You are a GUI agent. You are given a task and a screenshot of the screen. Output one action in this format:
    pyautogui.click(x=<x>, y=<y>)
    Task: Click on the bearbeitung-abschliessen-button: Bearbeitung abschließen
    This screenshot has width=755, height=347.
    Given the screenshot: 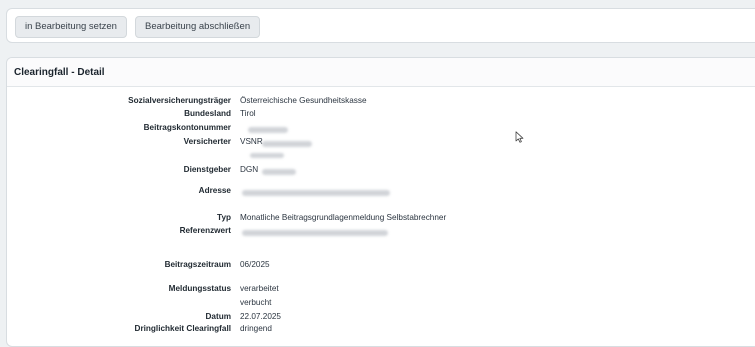 What is the action you would take?
    pyautogui.click(x=198, y=27)
    